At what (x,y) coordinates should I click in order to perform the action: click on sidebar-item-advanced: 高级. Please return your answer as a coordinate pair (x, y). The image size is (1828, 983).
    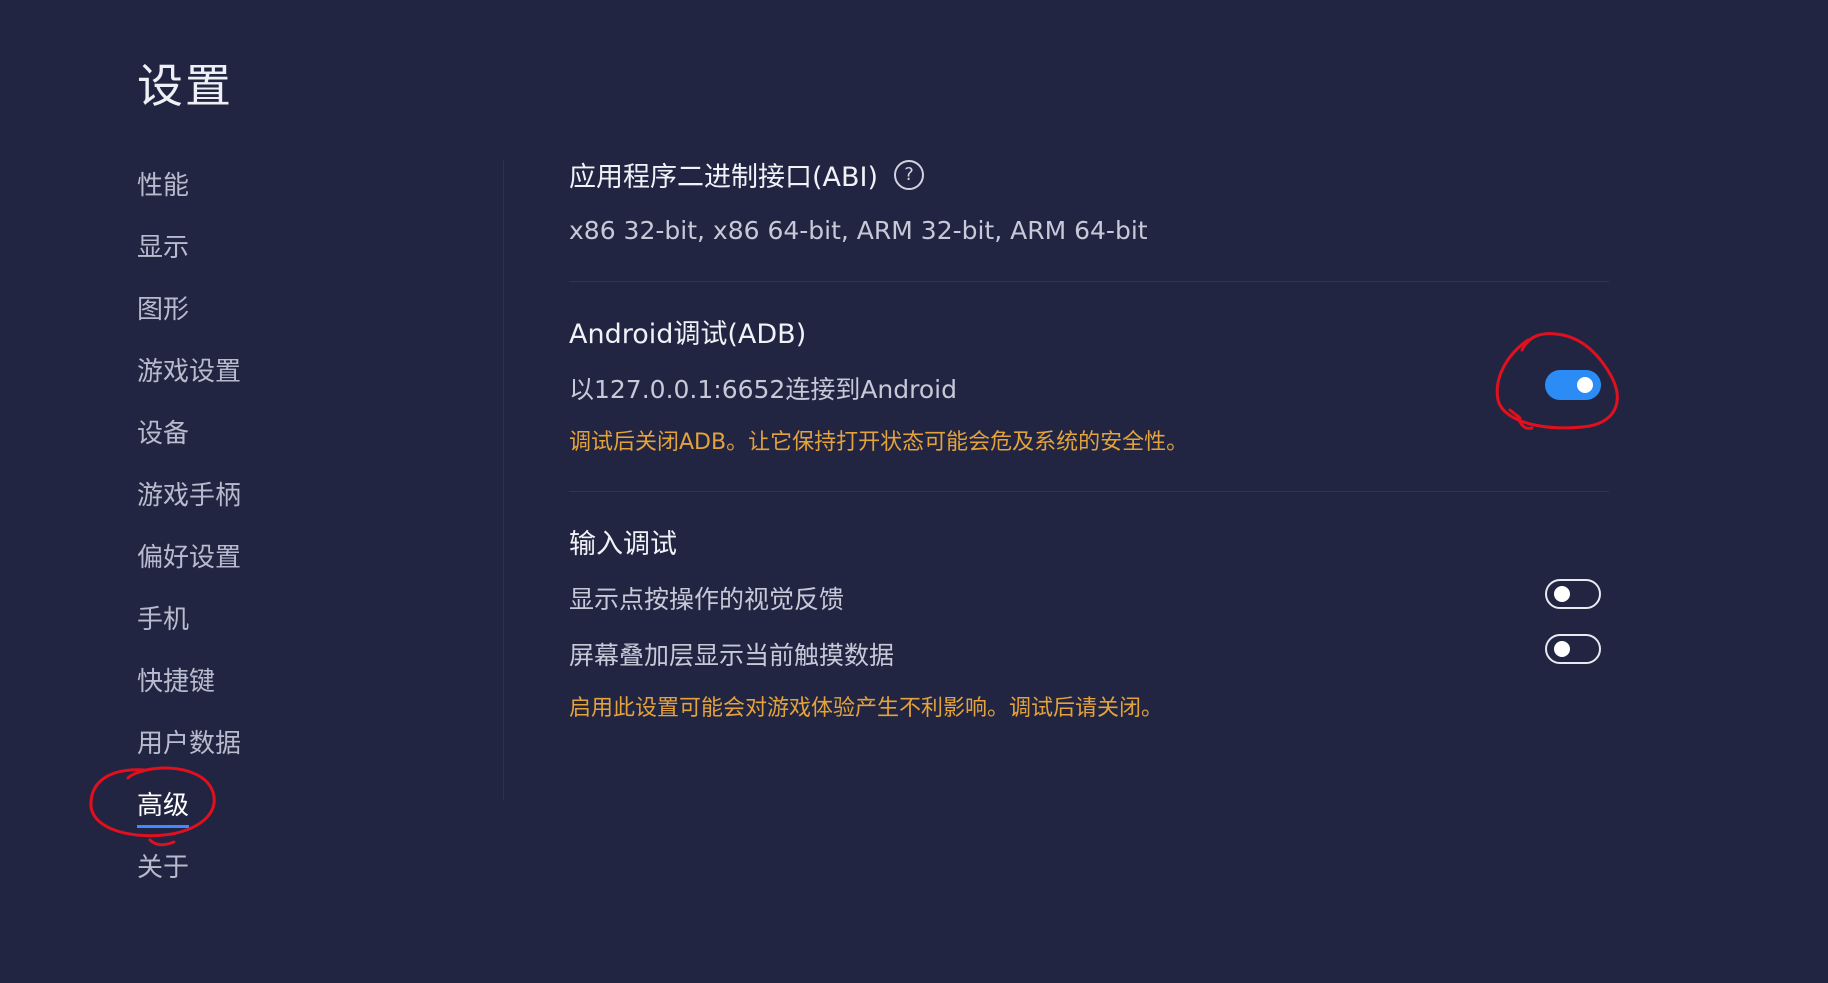
    Looking at the image, I should click on (287, 811).